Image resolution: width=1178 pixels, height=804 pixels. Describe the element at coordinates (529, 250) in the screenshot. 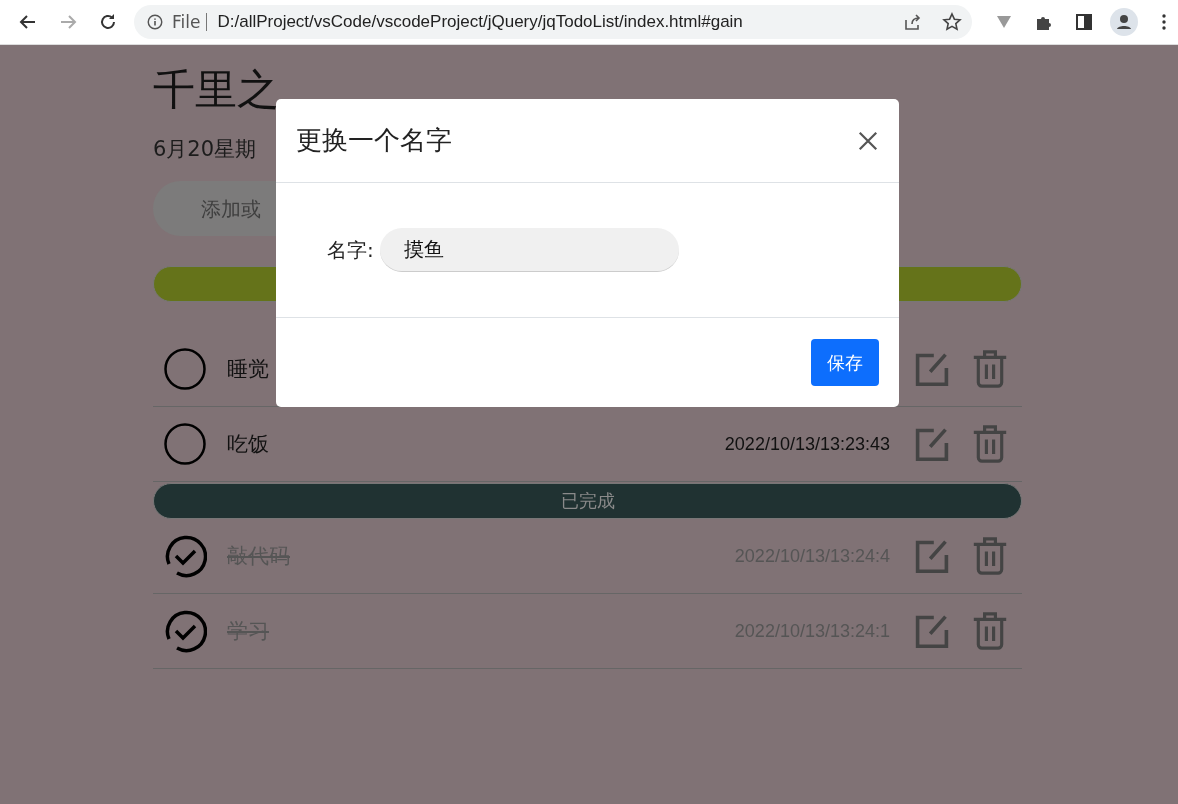

I see `name-input-field: 摸鱼` at that location.